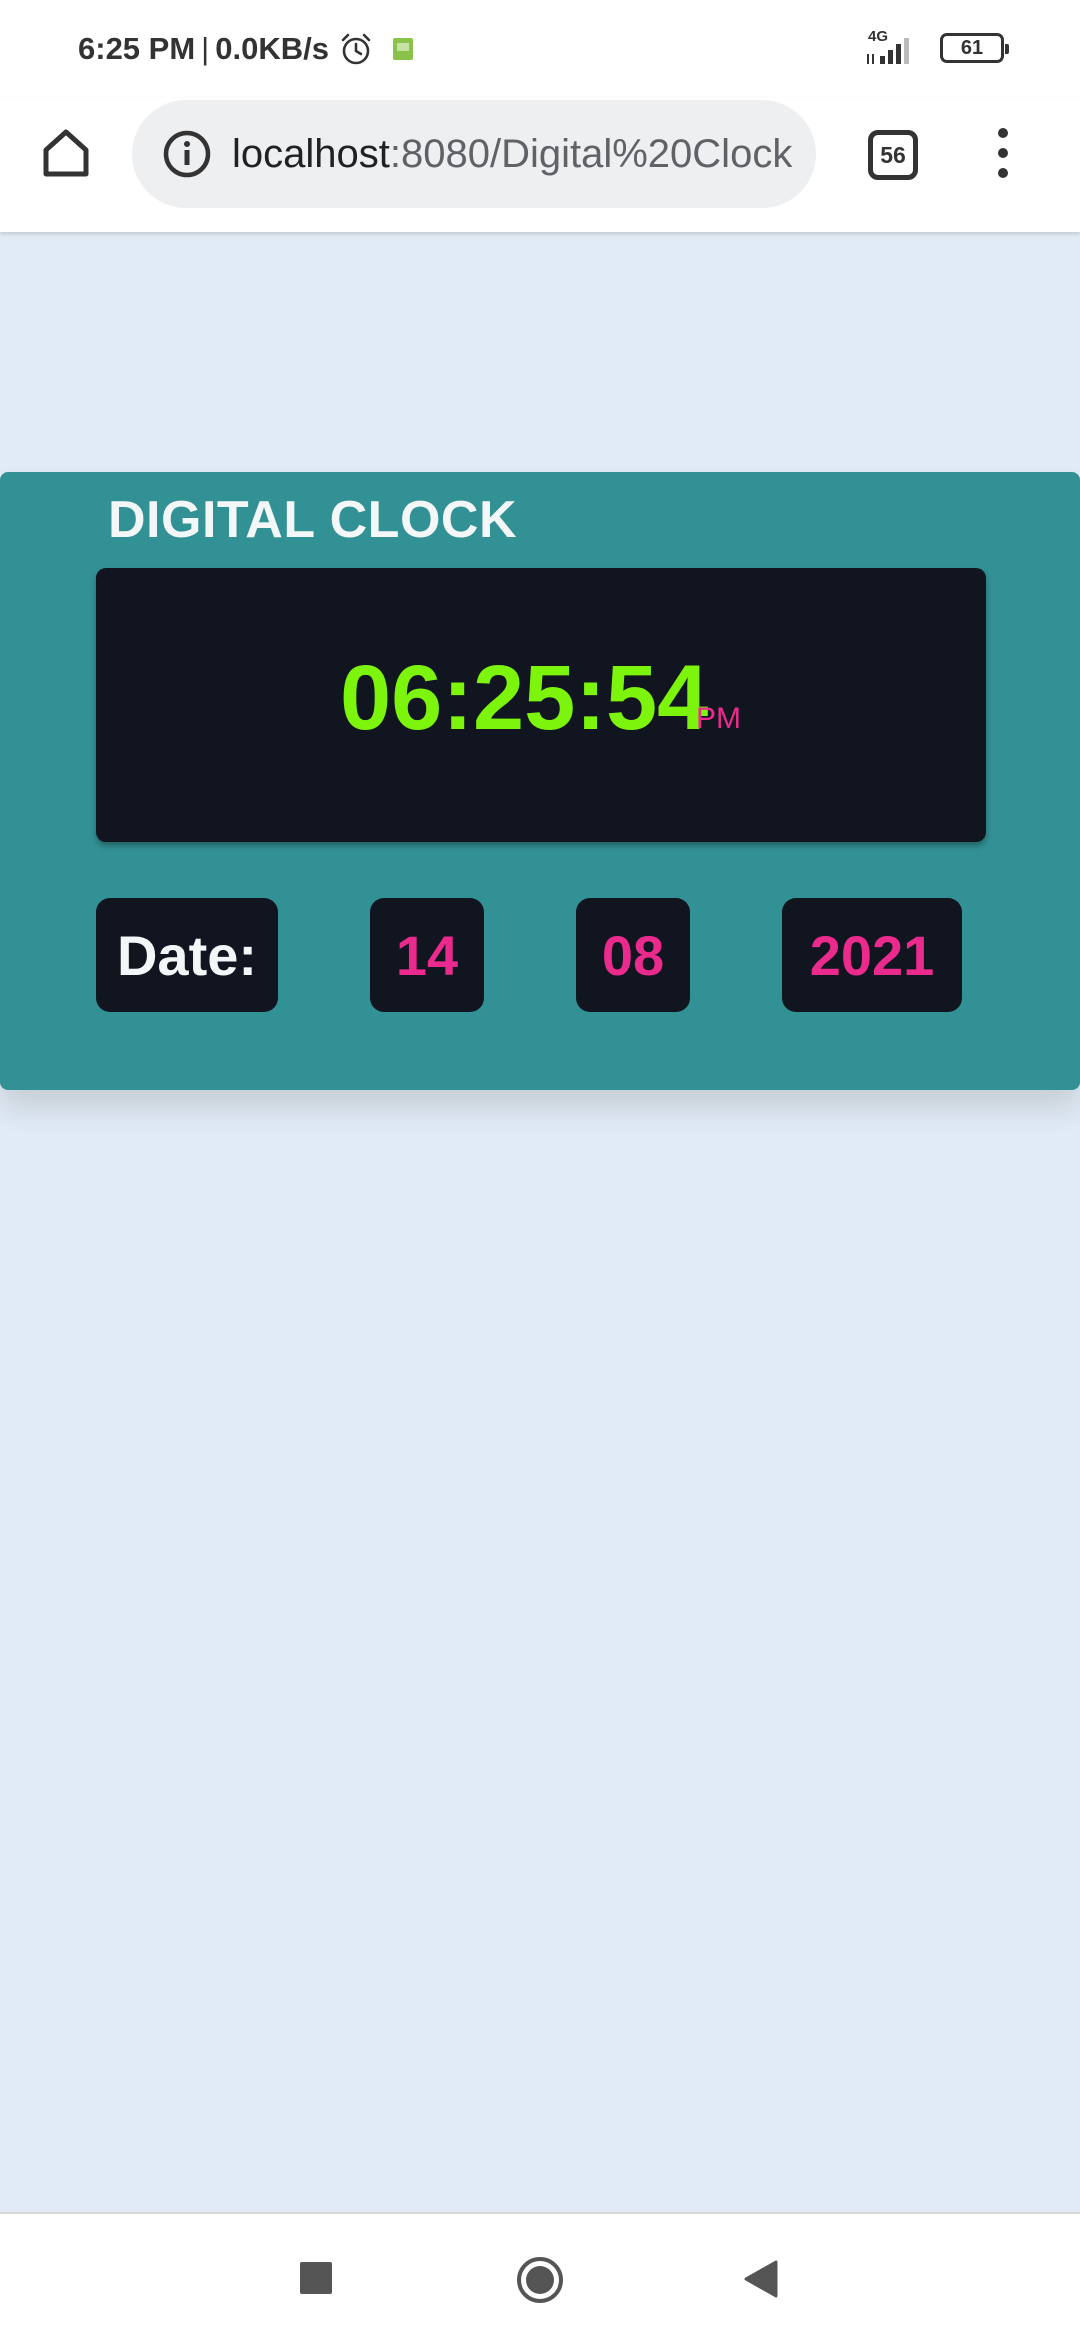  I want to click on home-icon, so click(66, 152).